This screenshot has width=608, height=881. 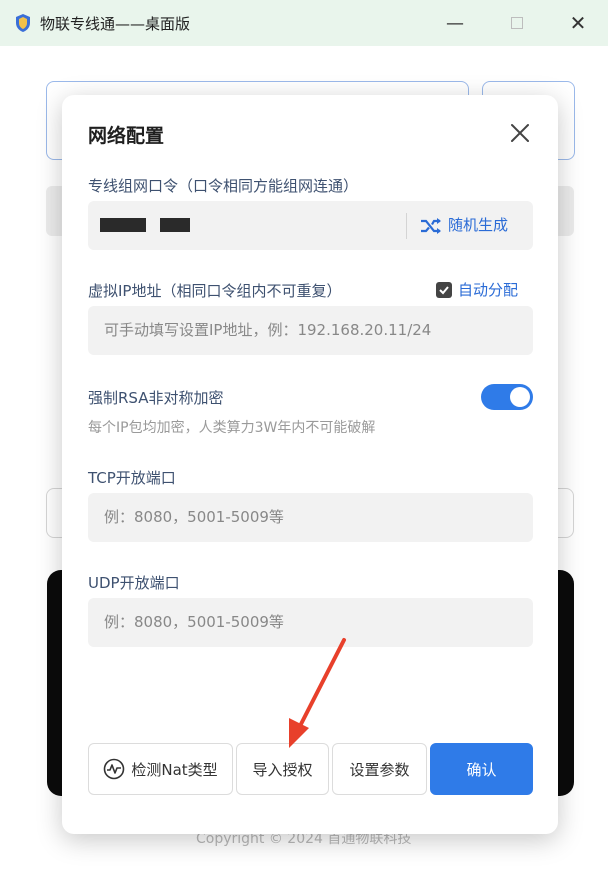 What do you see at coordinates (132, 478) in the screenshot?
I see `tcp-port-label: TCP开放端口` at bounding box center [132, 478].